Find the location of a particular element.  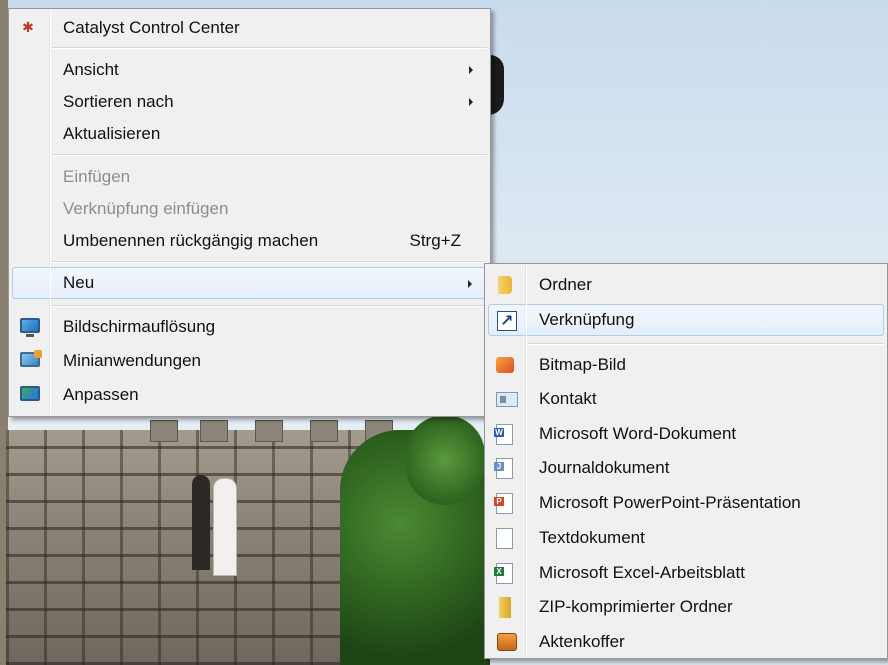

shortcut-icon is located at coordinates (507, 321).